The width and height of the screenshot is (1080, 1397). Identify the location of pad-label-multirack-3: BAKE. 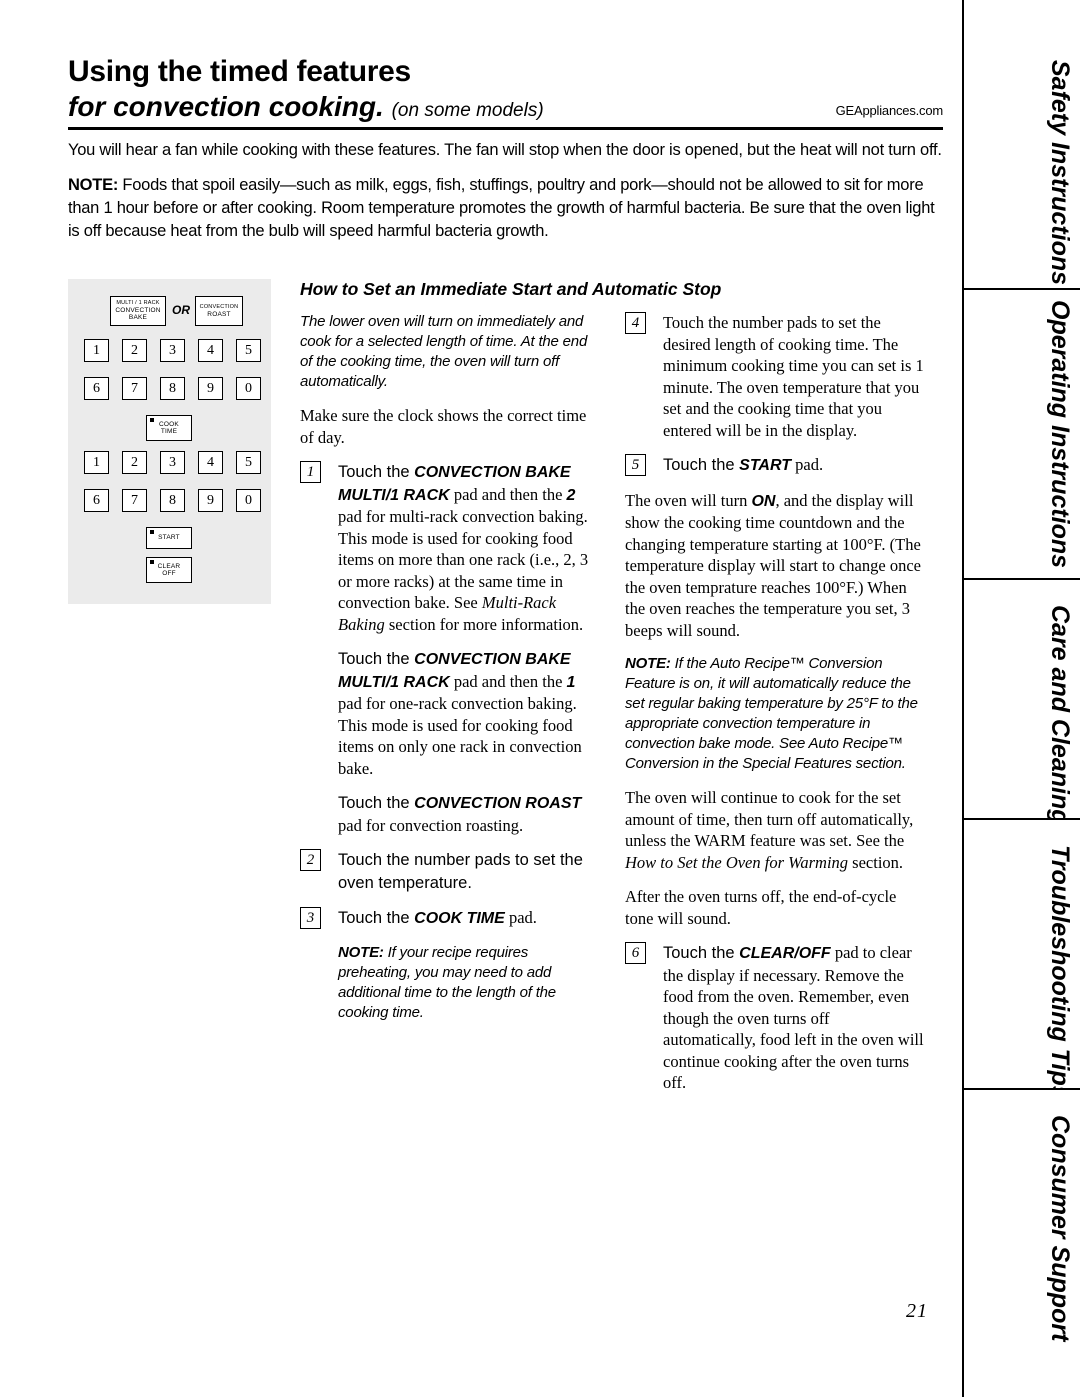
(138, 317).